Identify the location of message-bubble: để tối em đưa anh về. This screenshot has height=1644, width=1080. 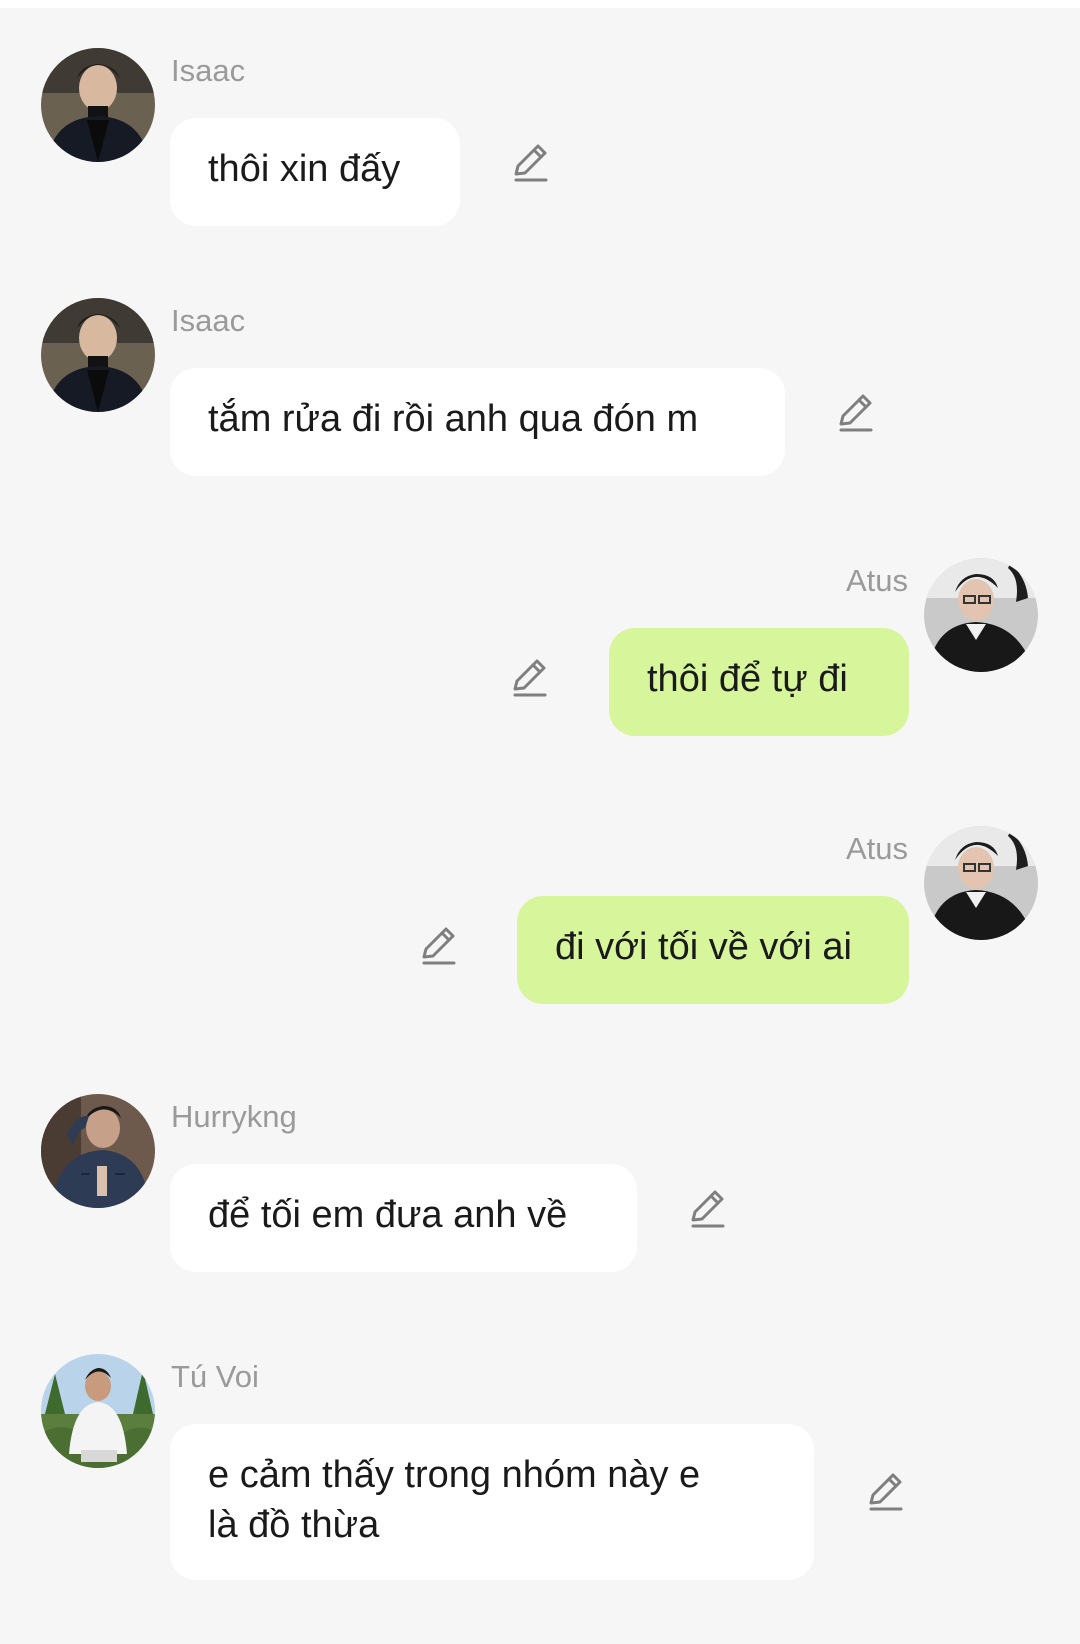
(403, 1218).